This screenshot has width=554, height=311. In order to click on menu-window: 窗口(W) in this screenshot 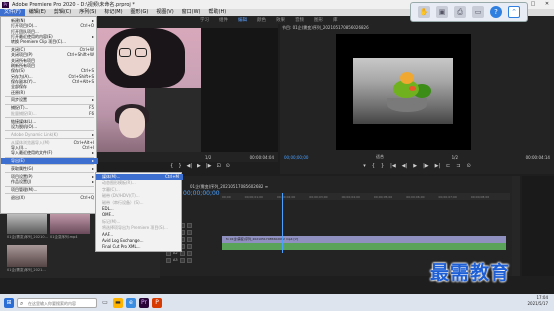, I will do `click(191, 12)`.